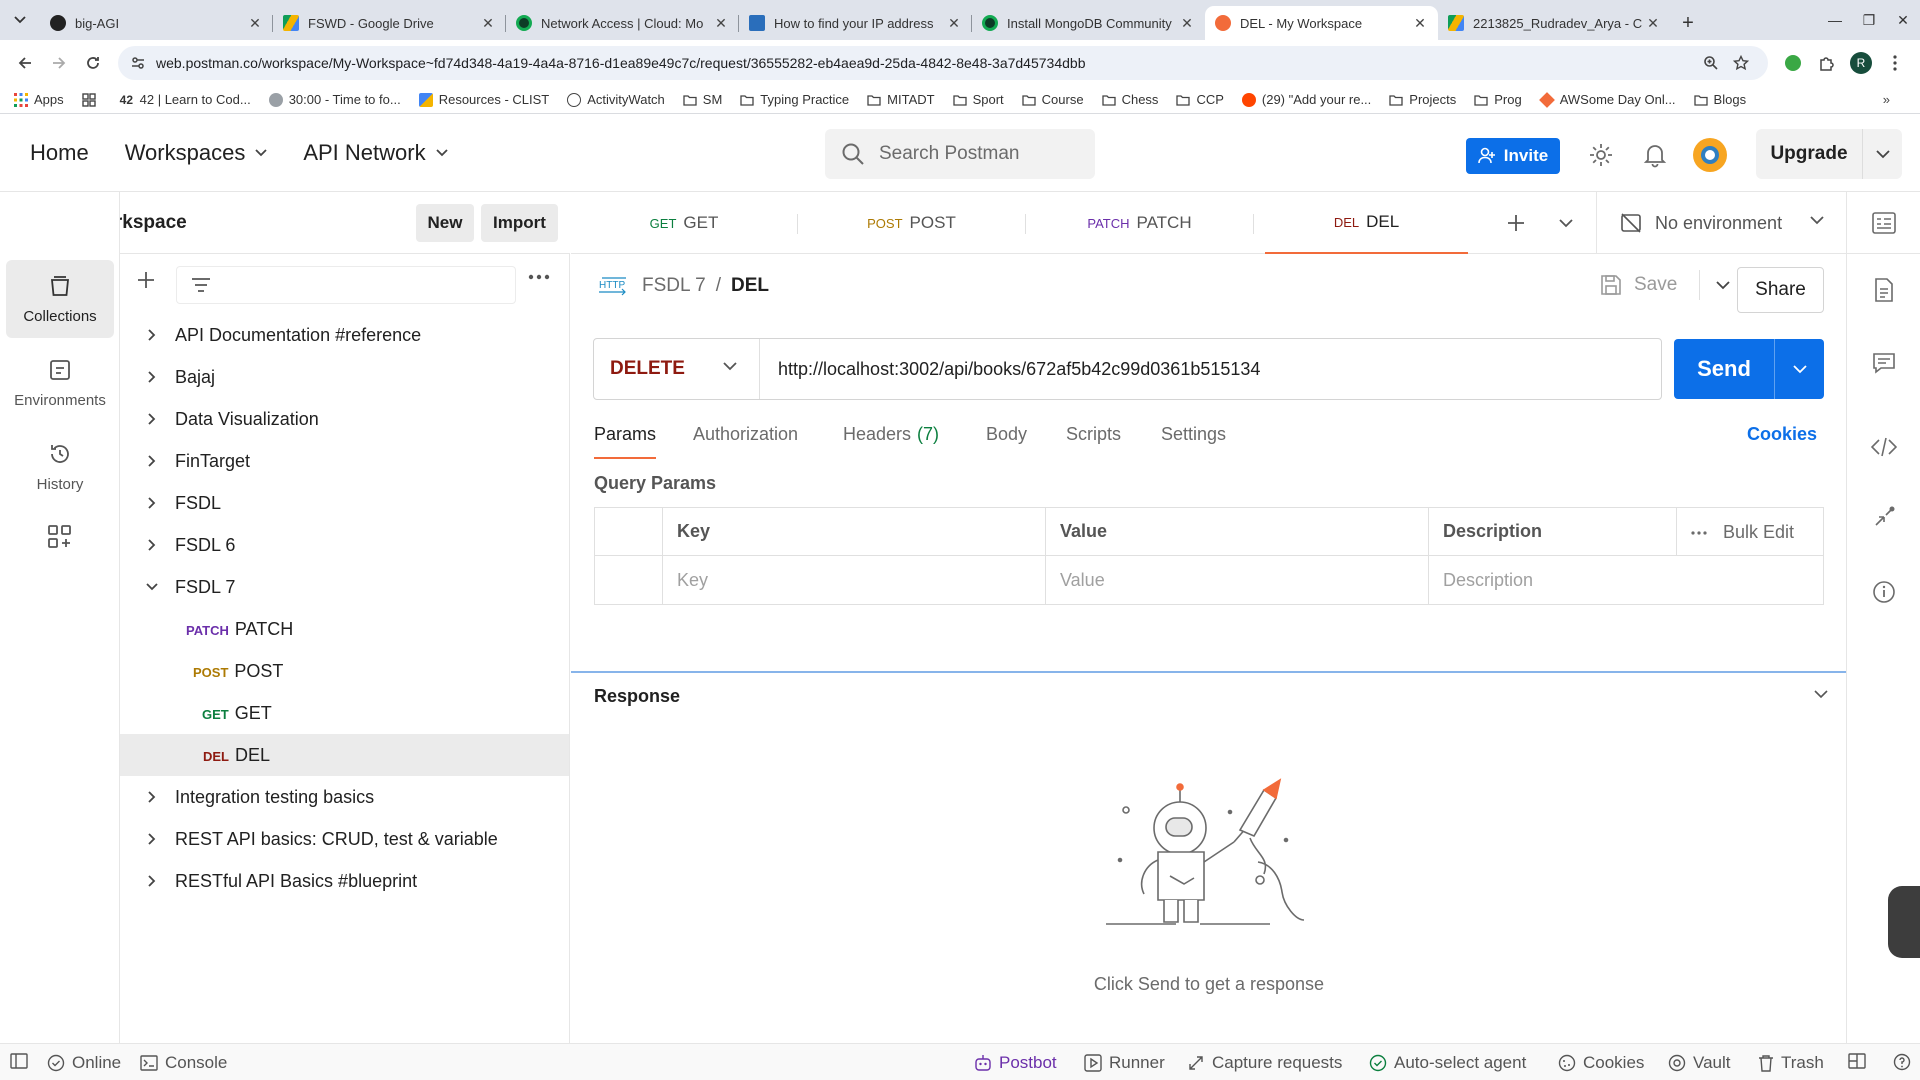 This screenshot has height=1080, width=1920. Describe the element at coordinates (39, 99) in the screenshot. I see `bookmark-apps: Apps` at that location.